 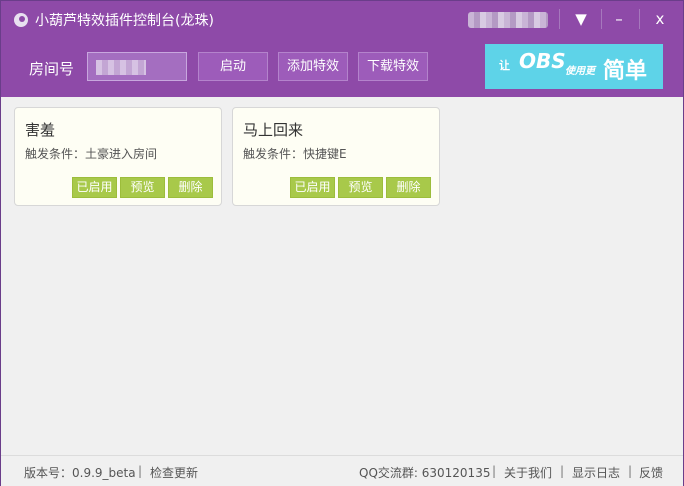 I want to click on effect-trigger-condition: 触发条件：快捷键E, so click(x=295, y=154).